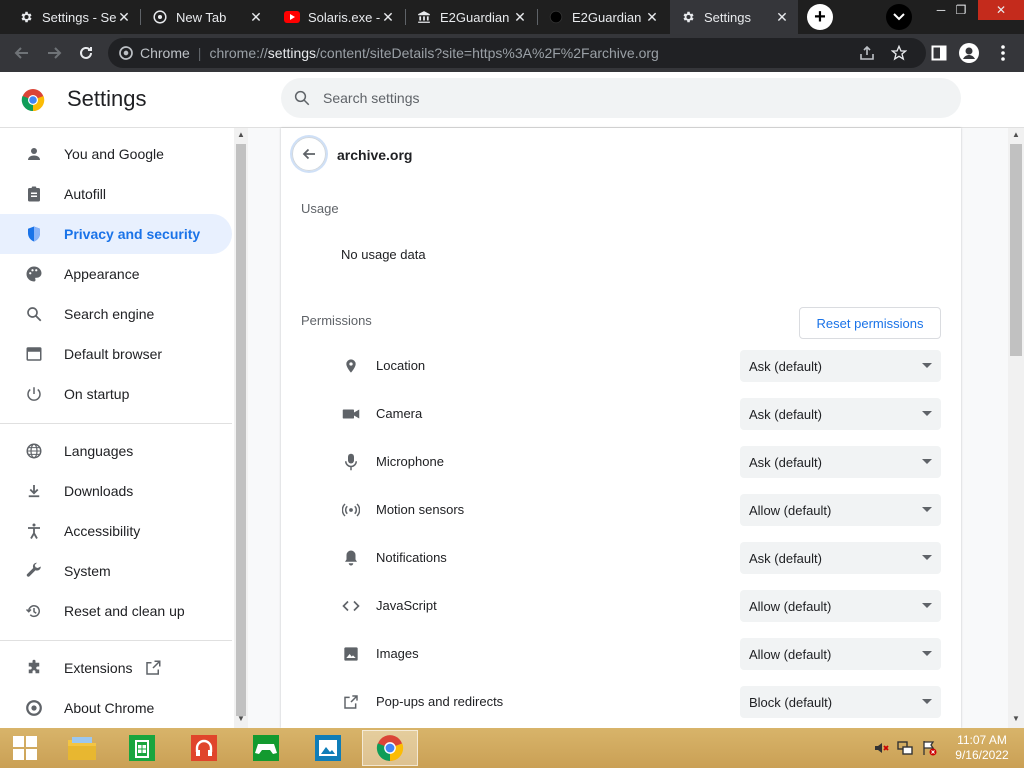 This screenshot has width=1024, height=768. I want to click on taskbar-clock: 11:07 AM 9/16/2022, so click(982, 748).